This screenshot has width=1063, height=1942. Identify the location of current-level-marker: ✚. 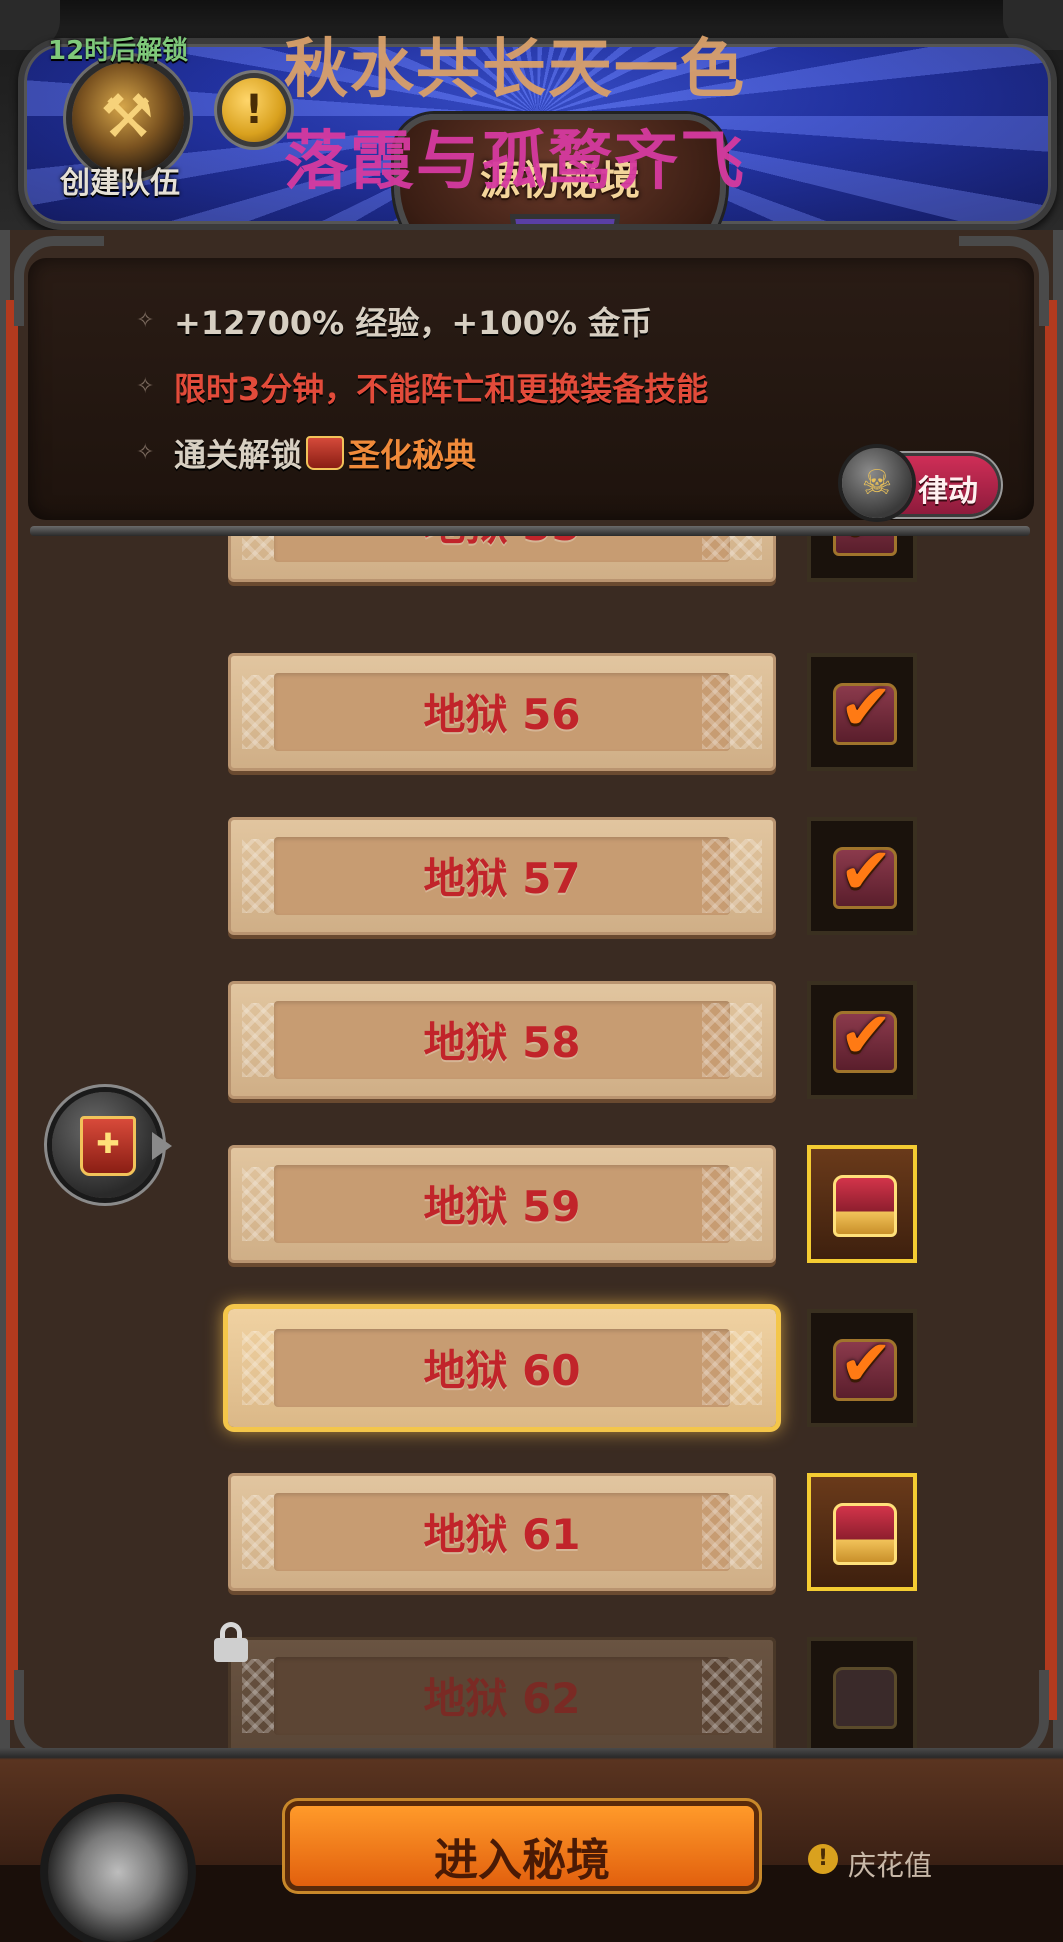
(105, 1145).